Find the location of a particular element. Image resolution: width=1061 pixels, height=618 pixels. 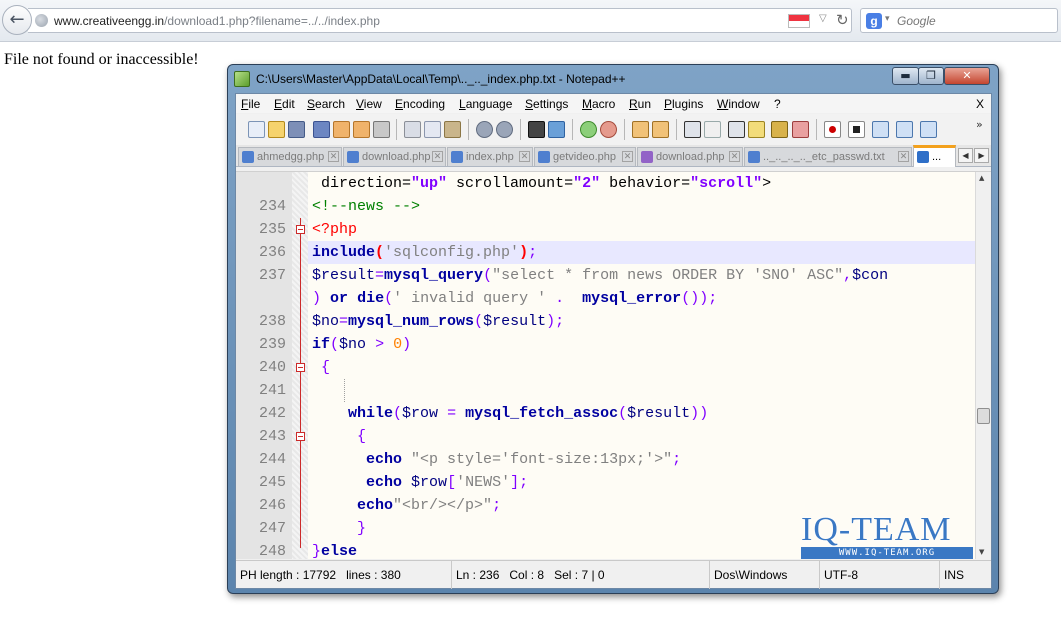

line-number: 236 is located at coordinates (272, 252).